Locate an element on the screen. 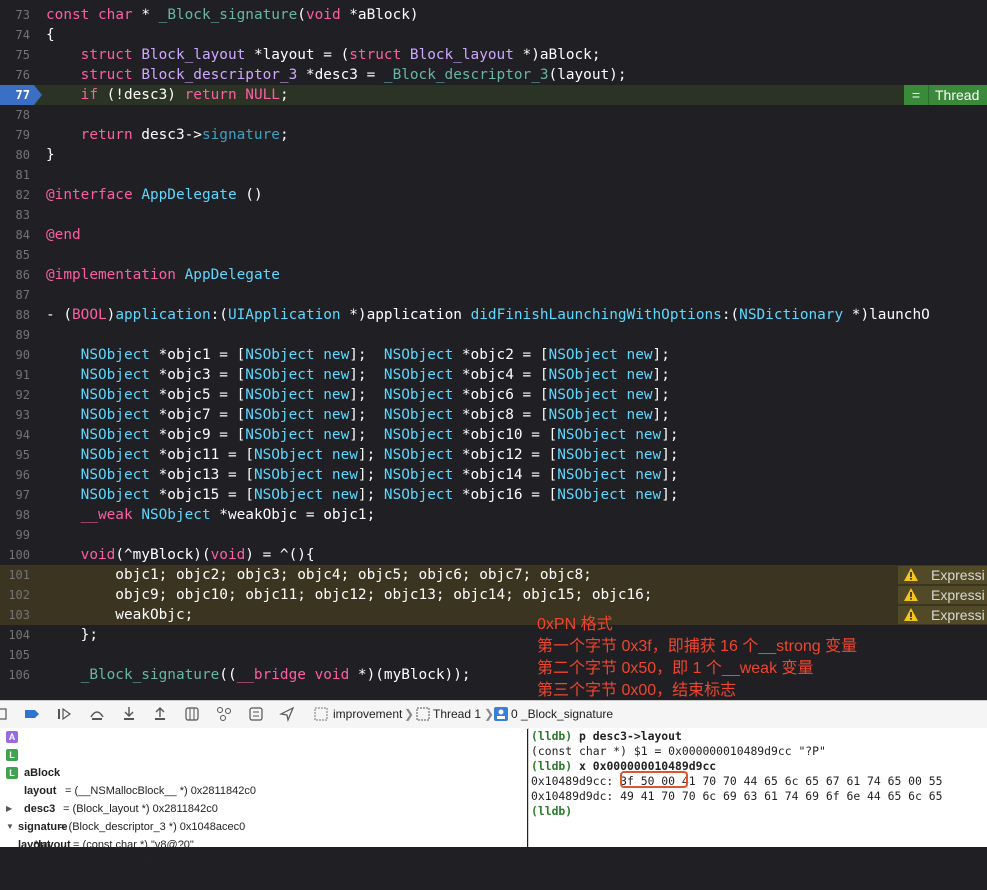 Image resolution: width=987 pixels, height=890 pixels. variable-row: *layout = (const char) '?' is located at coordinates (96, 843).